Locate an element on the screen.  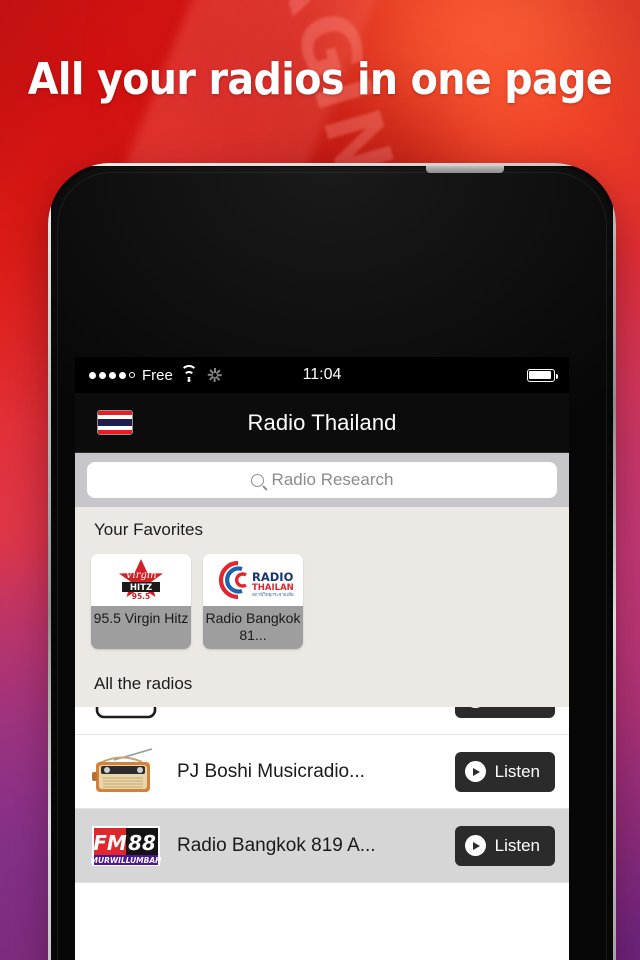
all-radios-section-header: All the radios is located at coordinates (322, 684).